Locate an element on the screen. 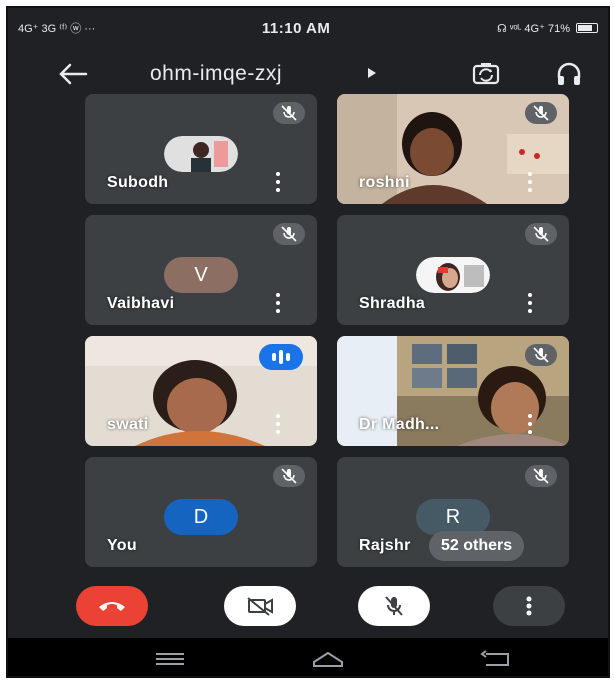 This screenshot has height=681, width=614. others-count-chip: 52 others is located at coordinates (477, 546).